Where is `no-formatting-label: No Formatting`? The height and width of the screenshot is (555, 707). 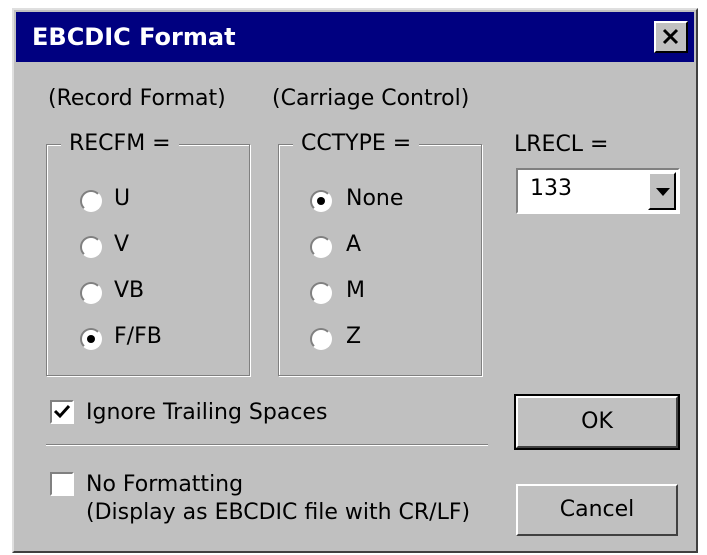
no-formatting-label: No Formatting is located at coordinates (165, 484).